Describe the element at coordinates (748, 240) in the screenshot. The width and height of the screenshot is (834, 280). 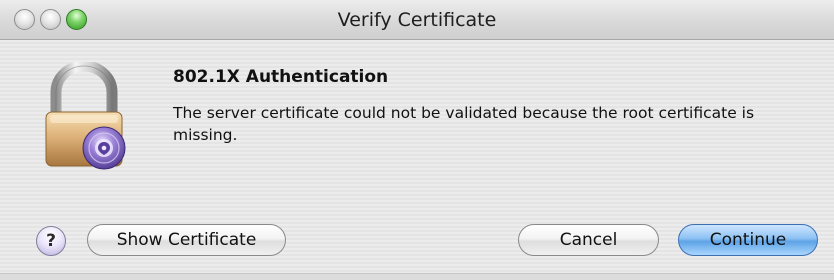
I see `continue-button: Continue` at that location.